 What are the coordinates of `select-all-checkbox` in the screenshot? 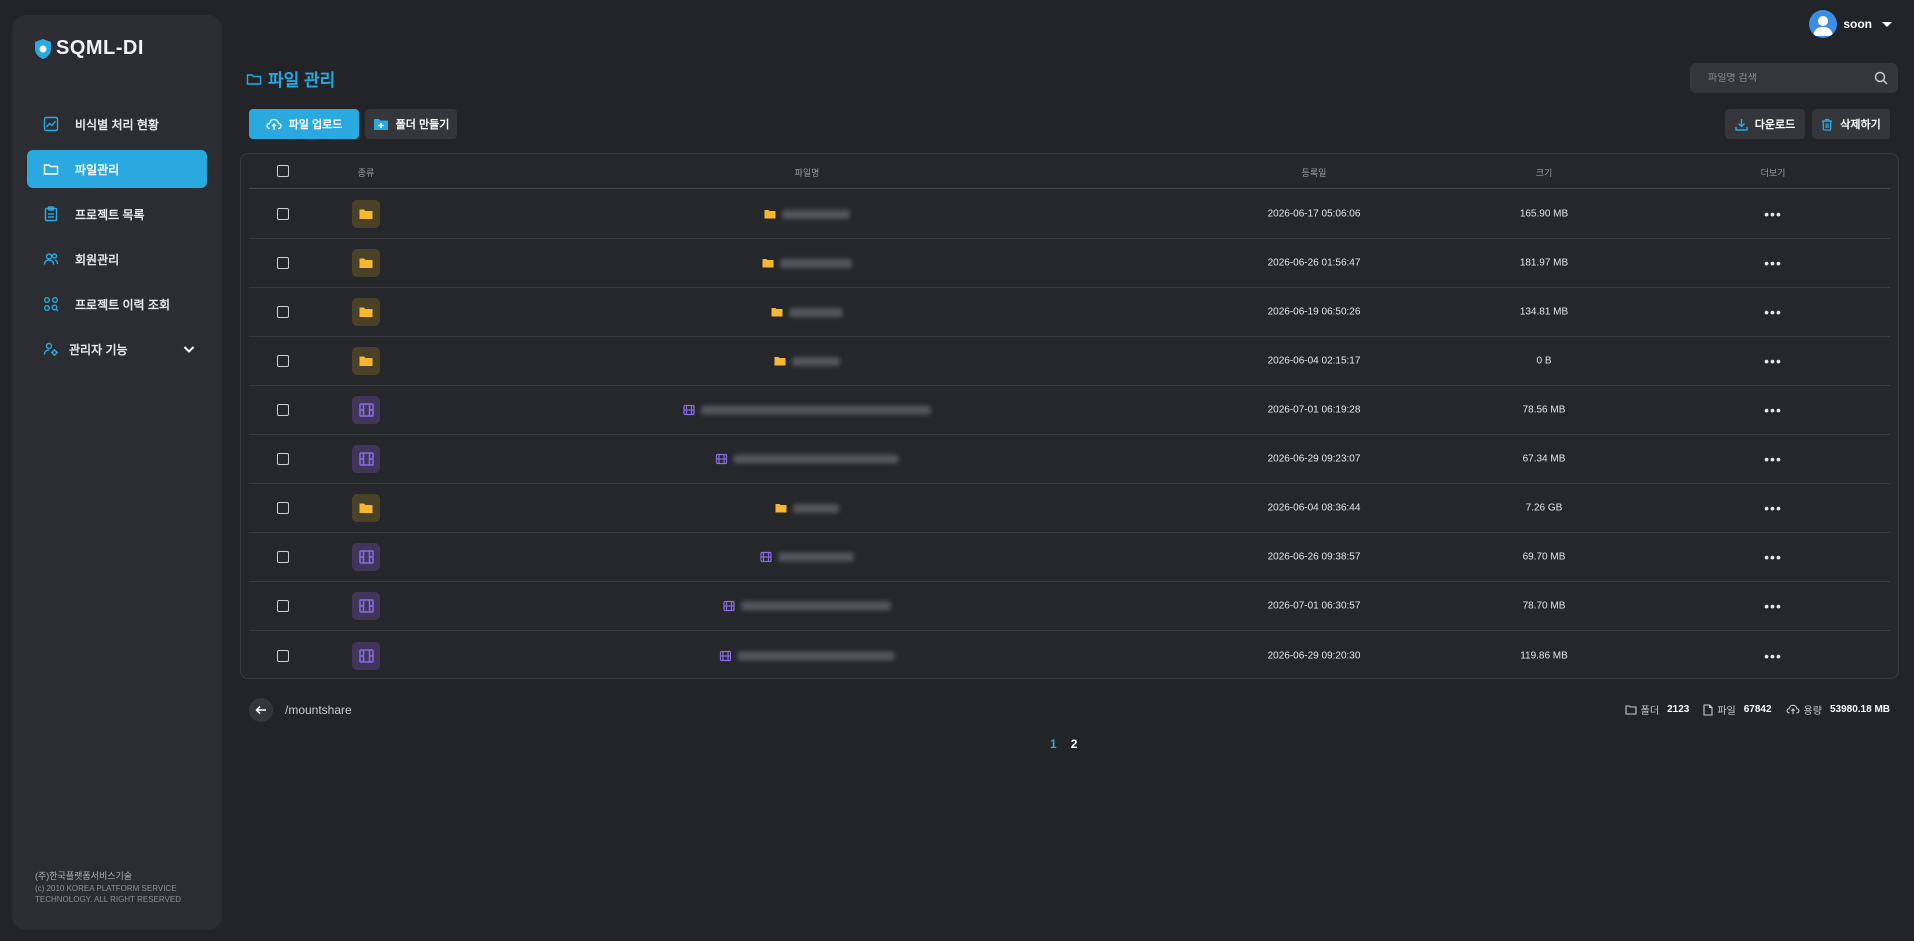 It's located at (283, 171).